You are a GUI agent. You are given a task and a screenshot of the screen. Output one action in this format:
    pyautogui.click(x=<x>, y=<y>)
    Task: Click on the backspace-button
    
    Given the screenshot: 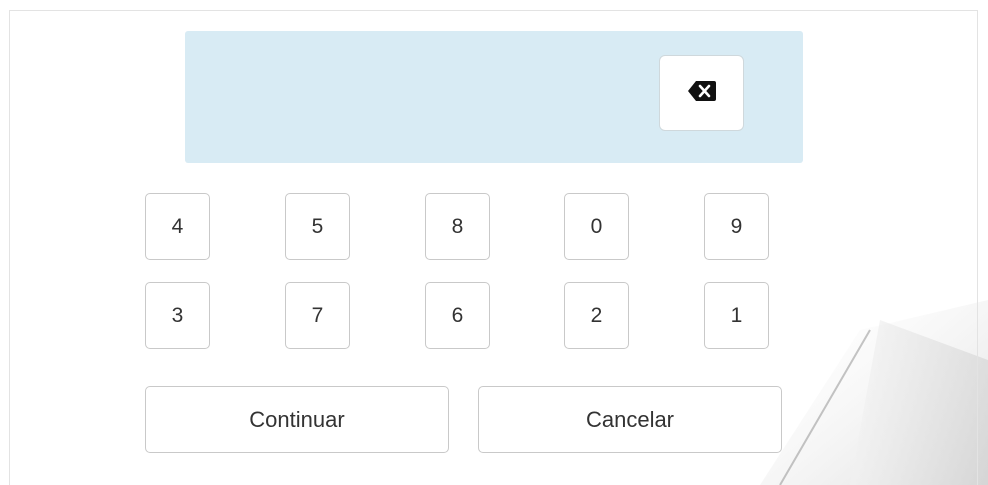 What is the action you would take?
    pyautogui.click(x=701, y=93)
    